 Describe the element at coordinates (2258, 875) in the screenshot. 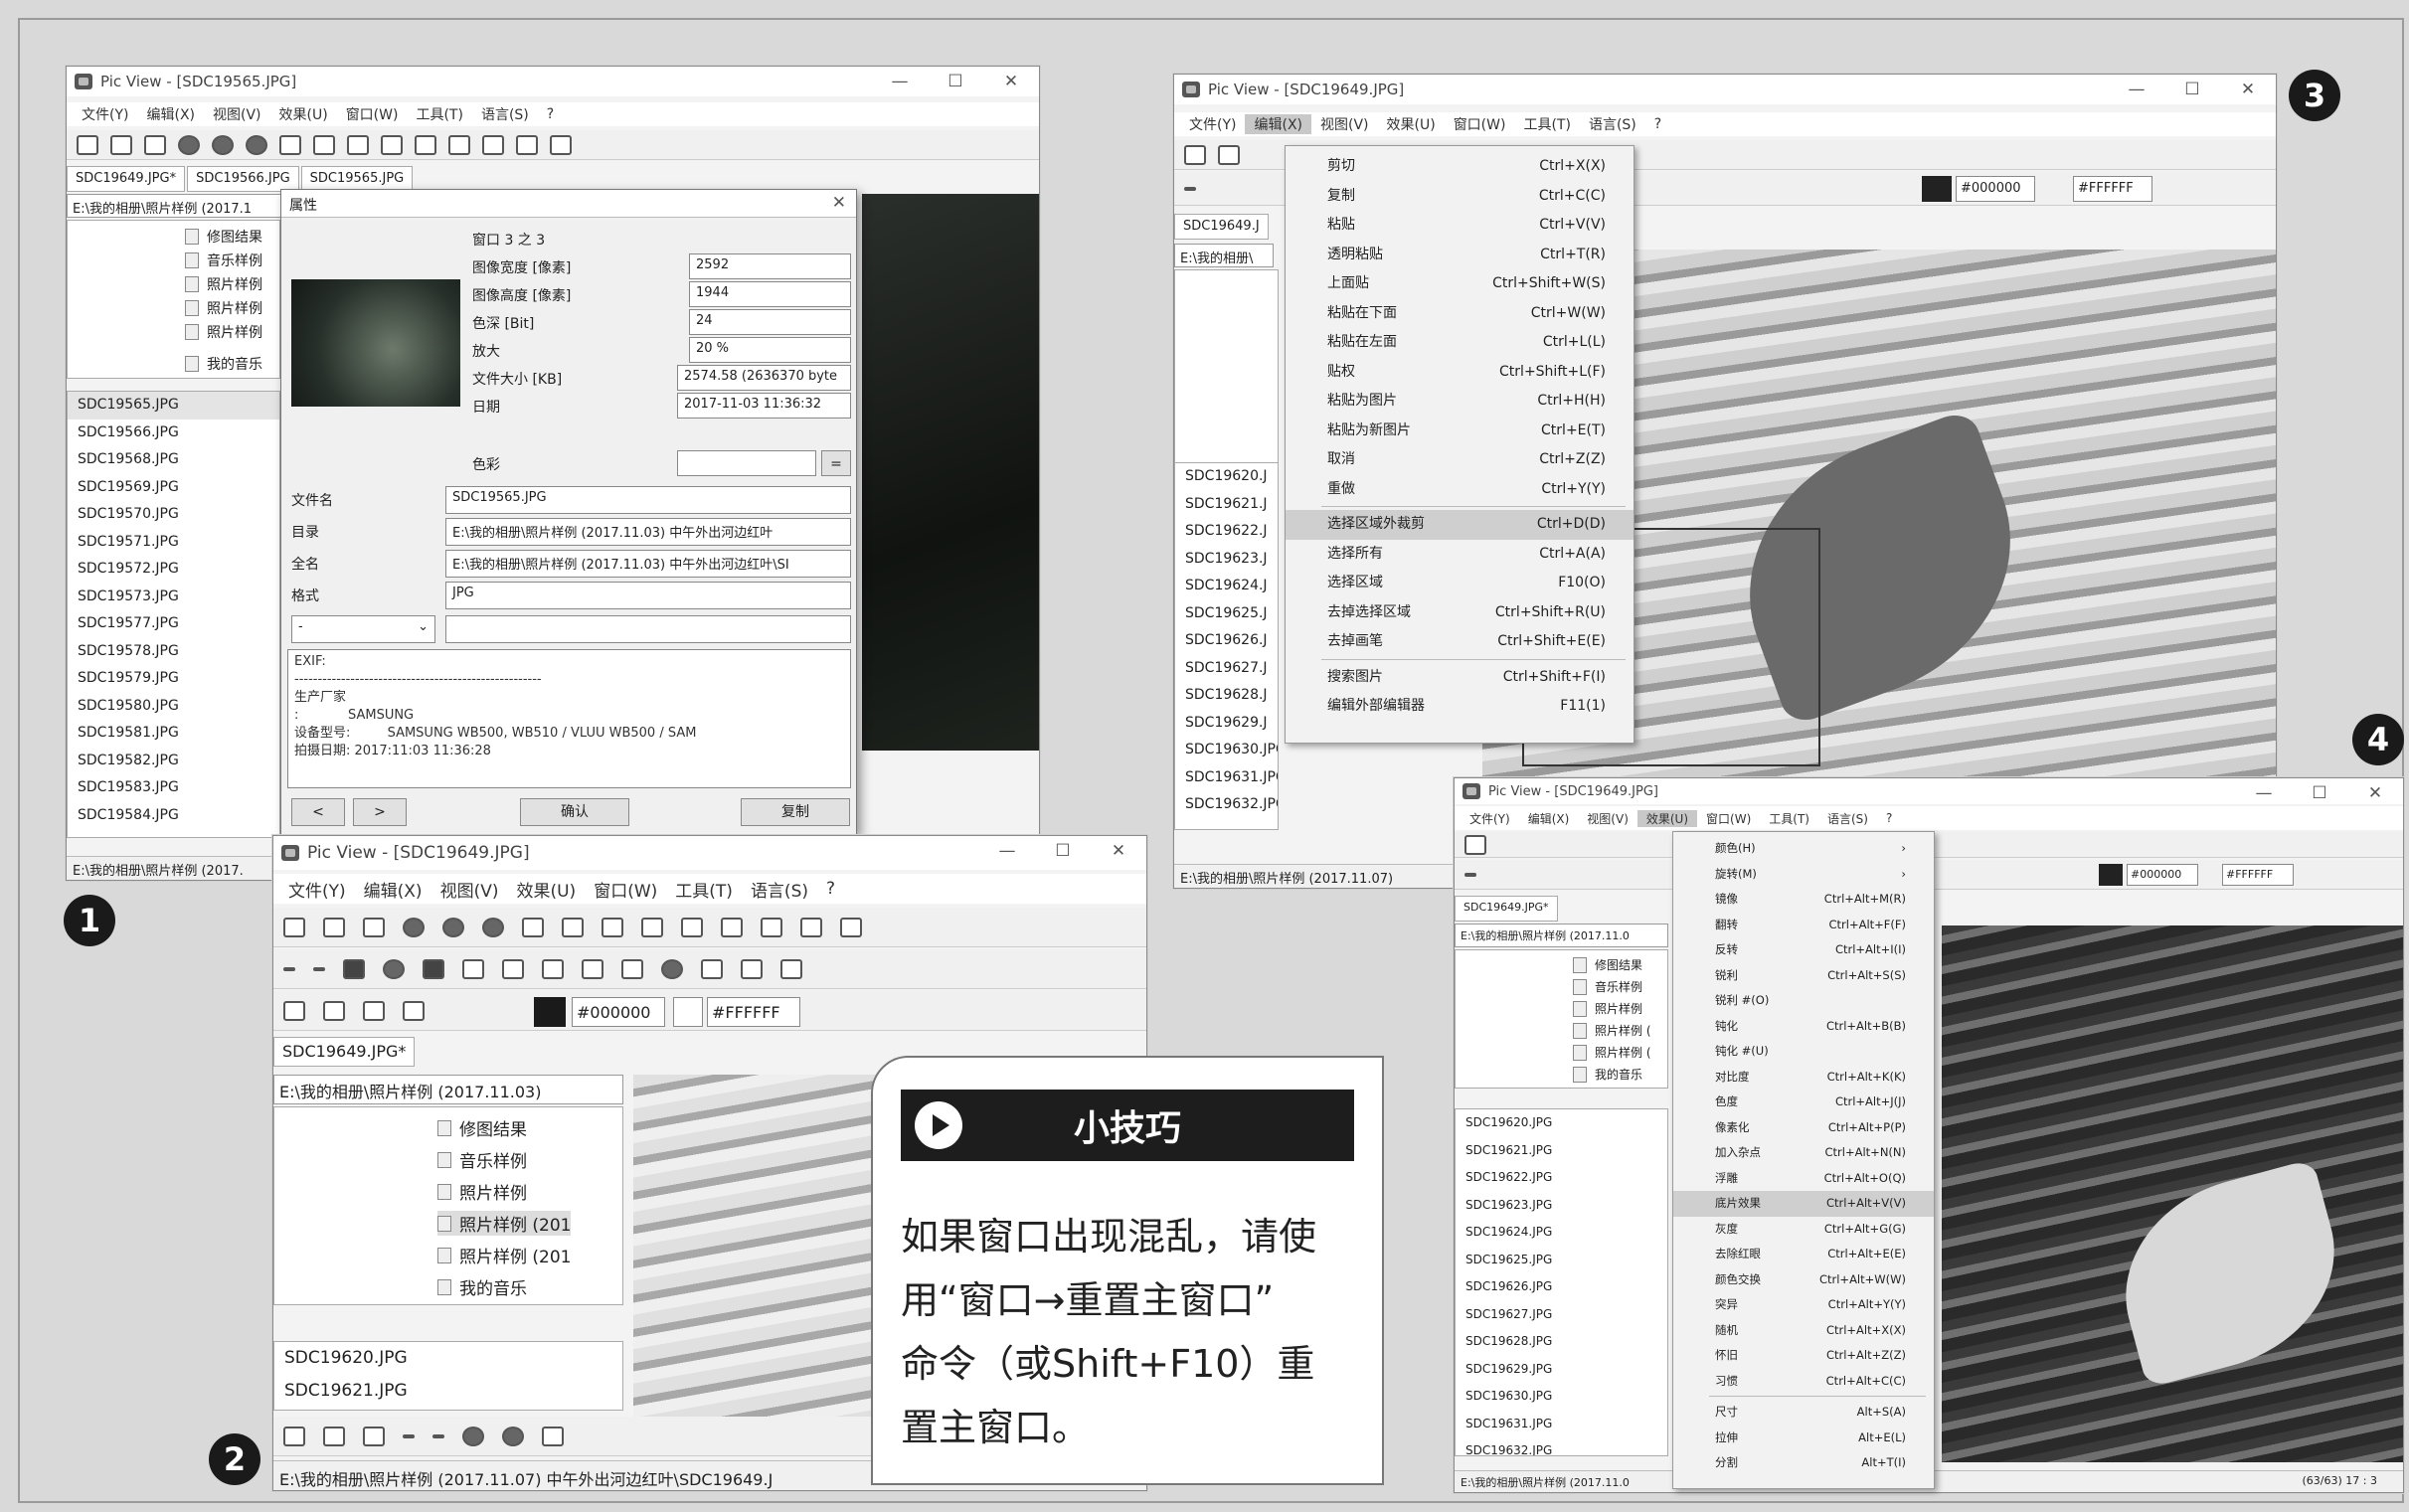

I see `bg-color-value: #FFFFFF` at that location.